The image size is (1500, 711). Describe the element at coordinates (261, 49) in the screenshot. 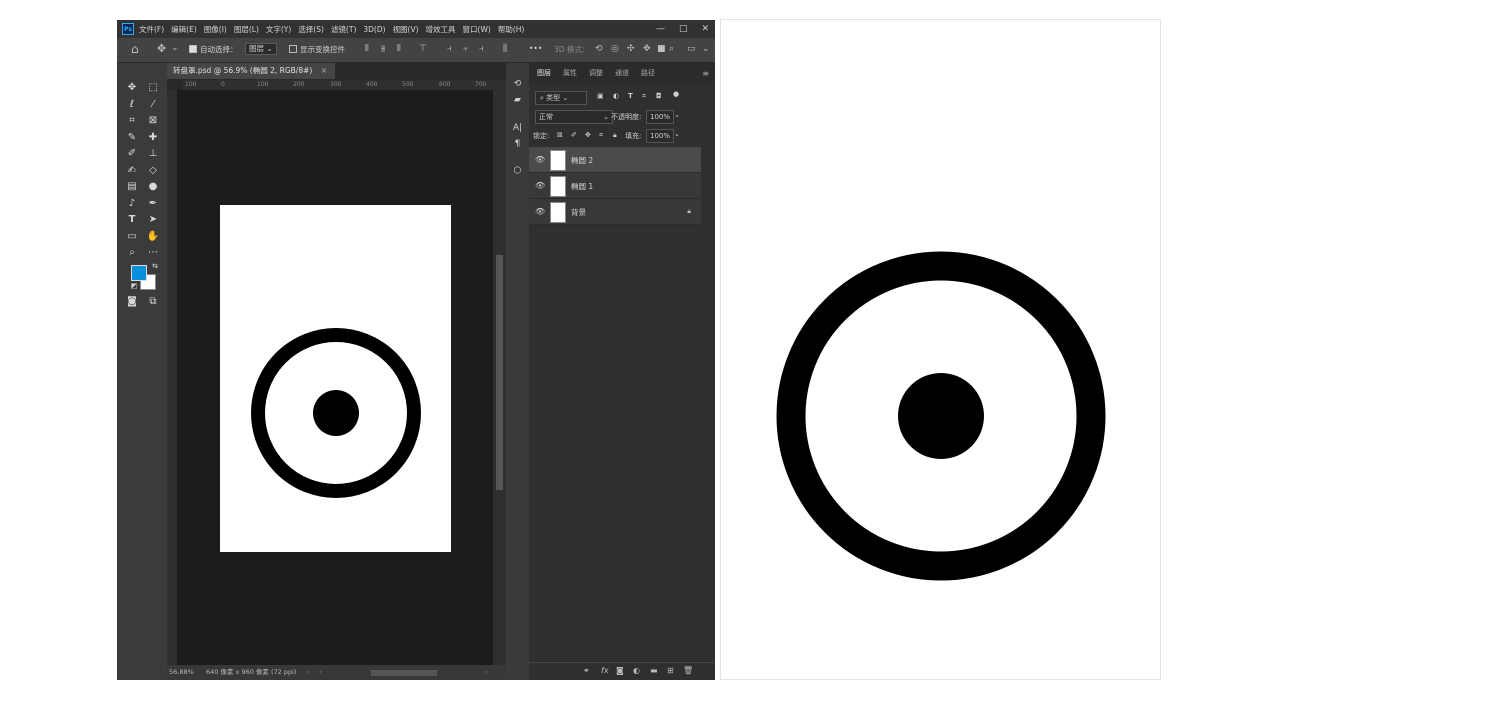

I see `auto-select-dropdown: 图层 ⌄` at that location.